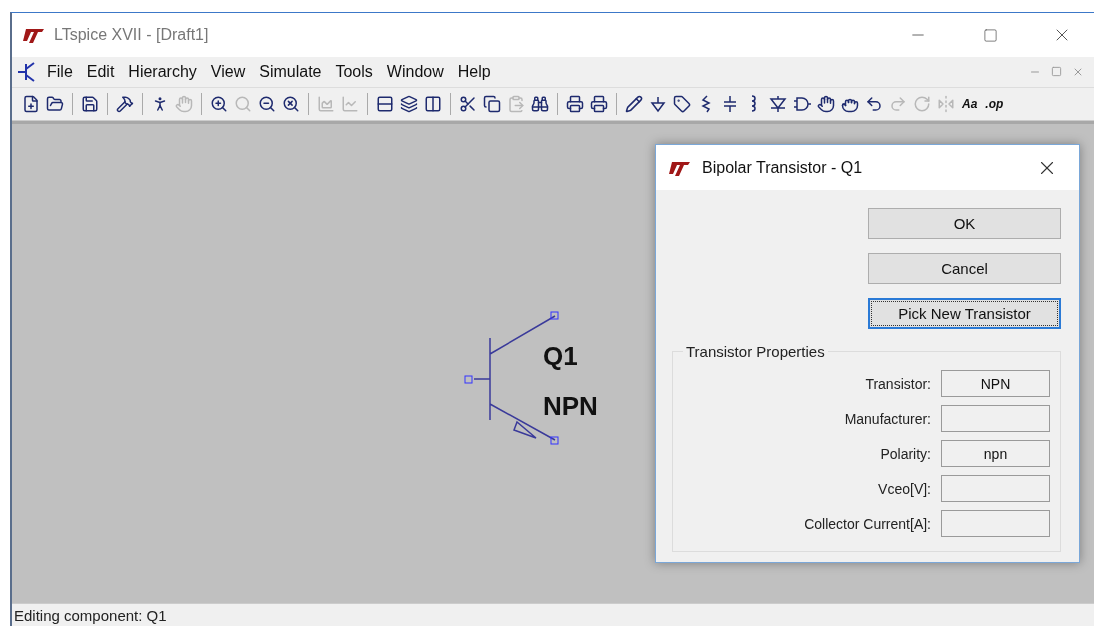 The width and height of the screenshot is (1094, 626). What do you see at coordinates (874, 104) in the screenshot?
I see `undo-icon` at bounding box center [874, 104].